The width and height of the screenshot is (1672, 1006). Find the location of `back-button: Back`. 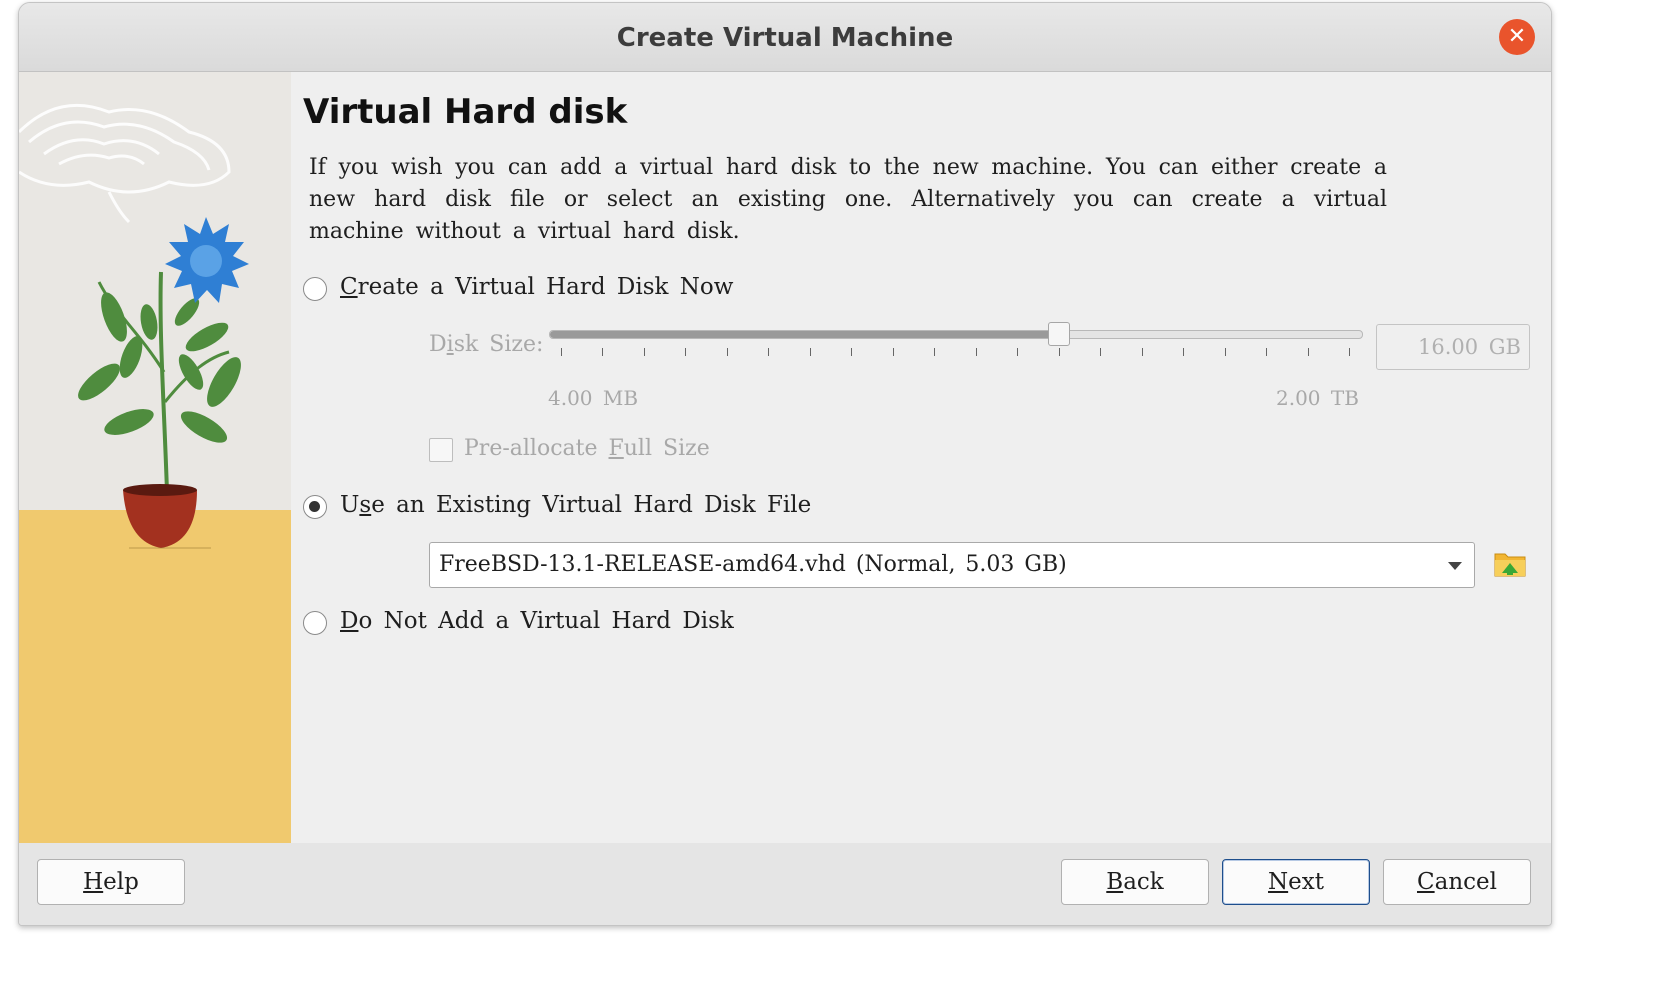

back-button: Back is located at coordinates (1135, 882).